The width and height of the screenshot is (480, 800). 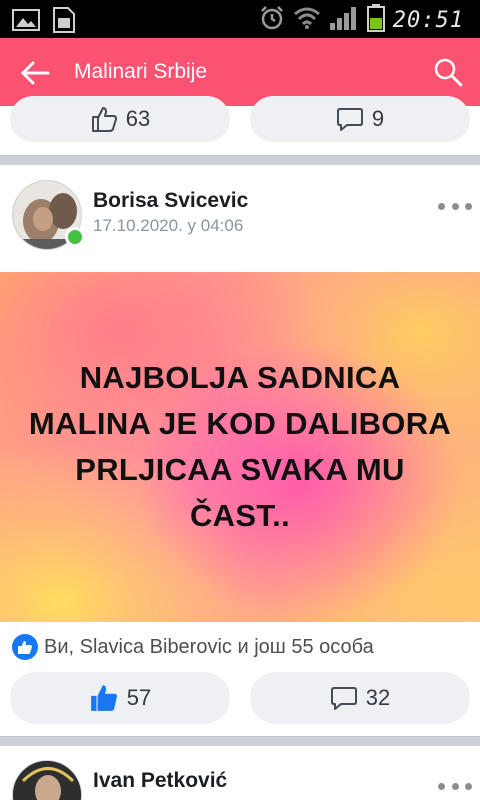 I want to click on signal-icon, so click(x=344, y=20).